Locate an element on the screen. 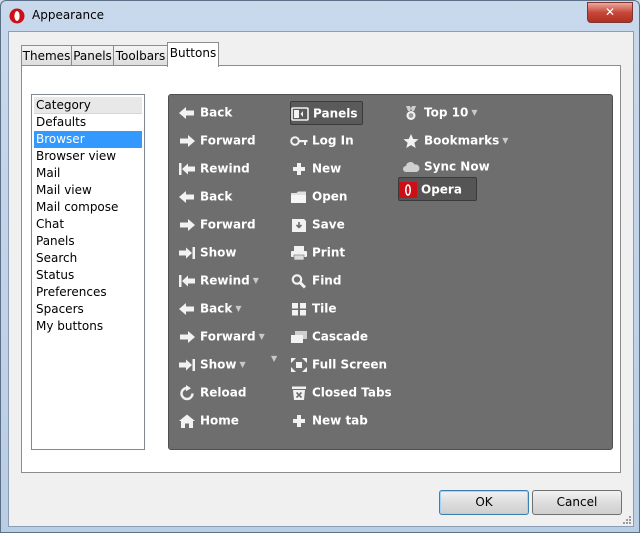 This screenshot has width=640, height=533. toolbar-button-new-tab: New tab is located at coordinates (329, 420).